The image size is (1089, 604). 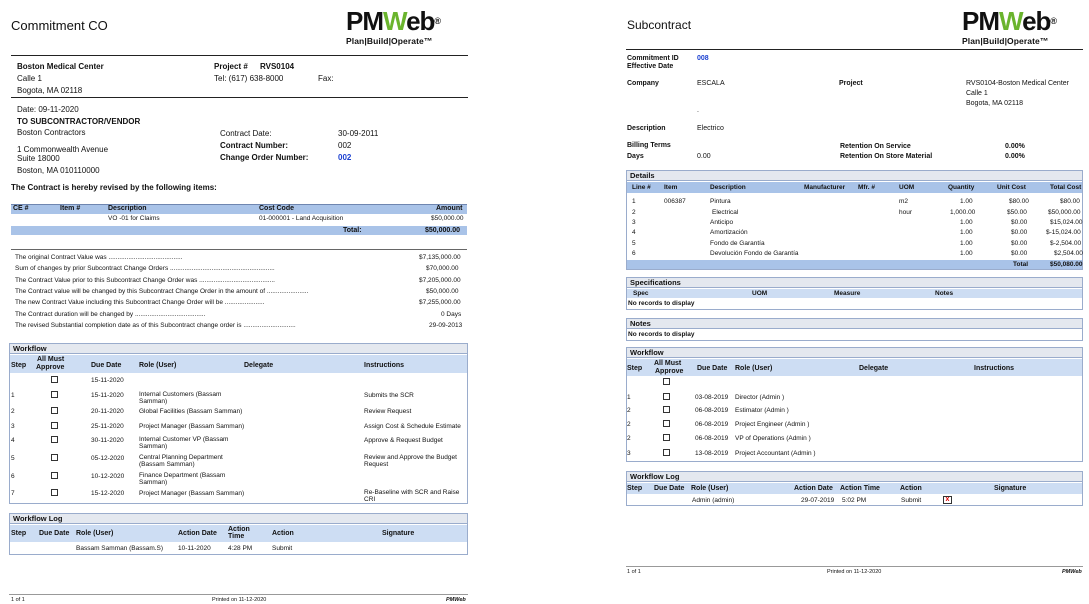 I want to click on details-total-value: $50,080.00, so click(x=1066, y=264).